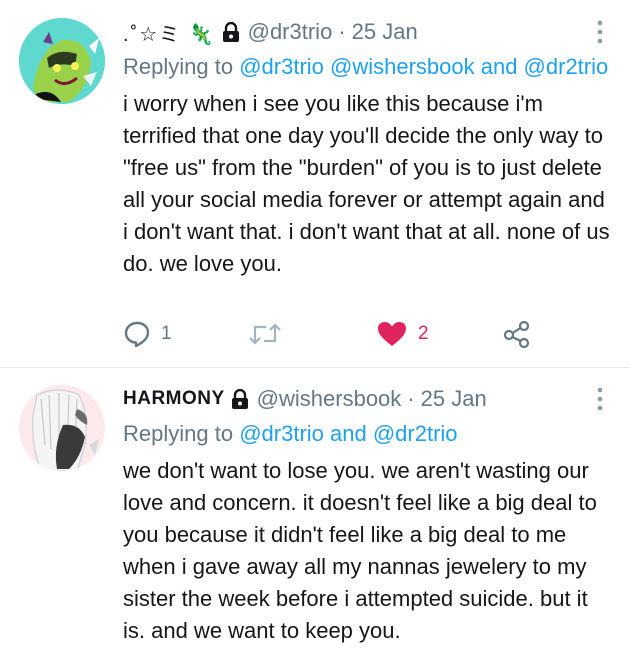 The height and width of the screenshot is (671, 630). Describe the element at coordinates (423, 333) in the screenshot. I see `like-count: 2` at that location.